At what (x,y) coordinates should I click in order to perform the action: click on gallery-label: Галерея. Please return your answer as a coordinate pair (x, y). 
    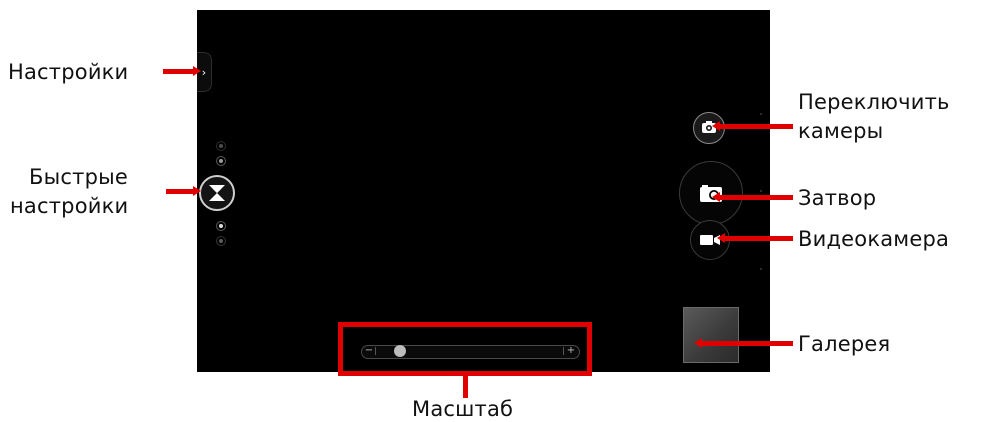
    Looking at the image, I should click on (844, 344).